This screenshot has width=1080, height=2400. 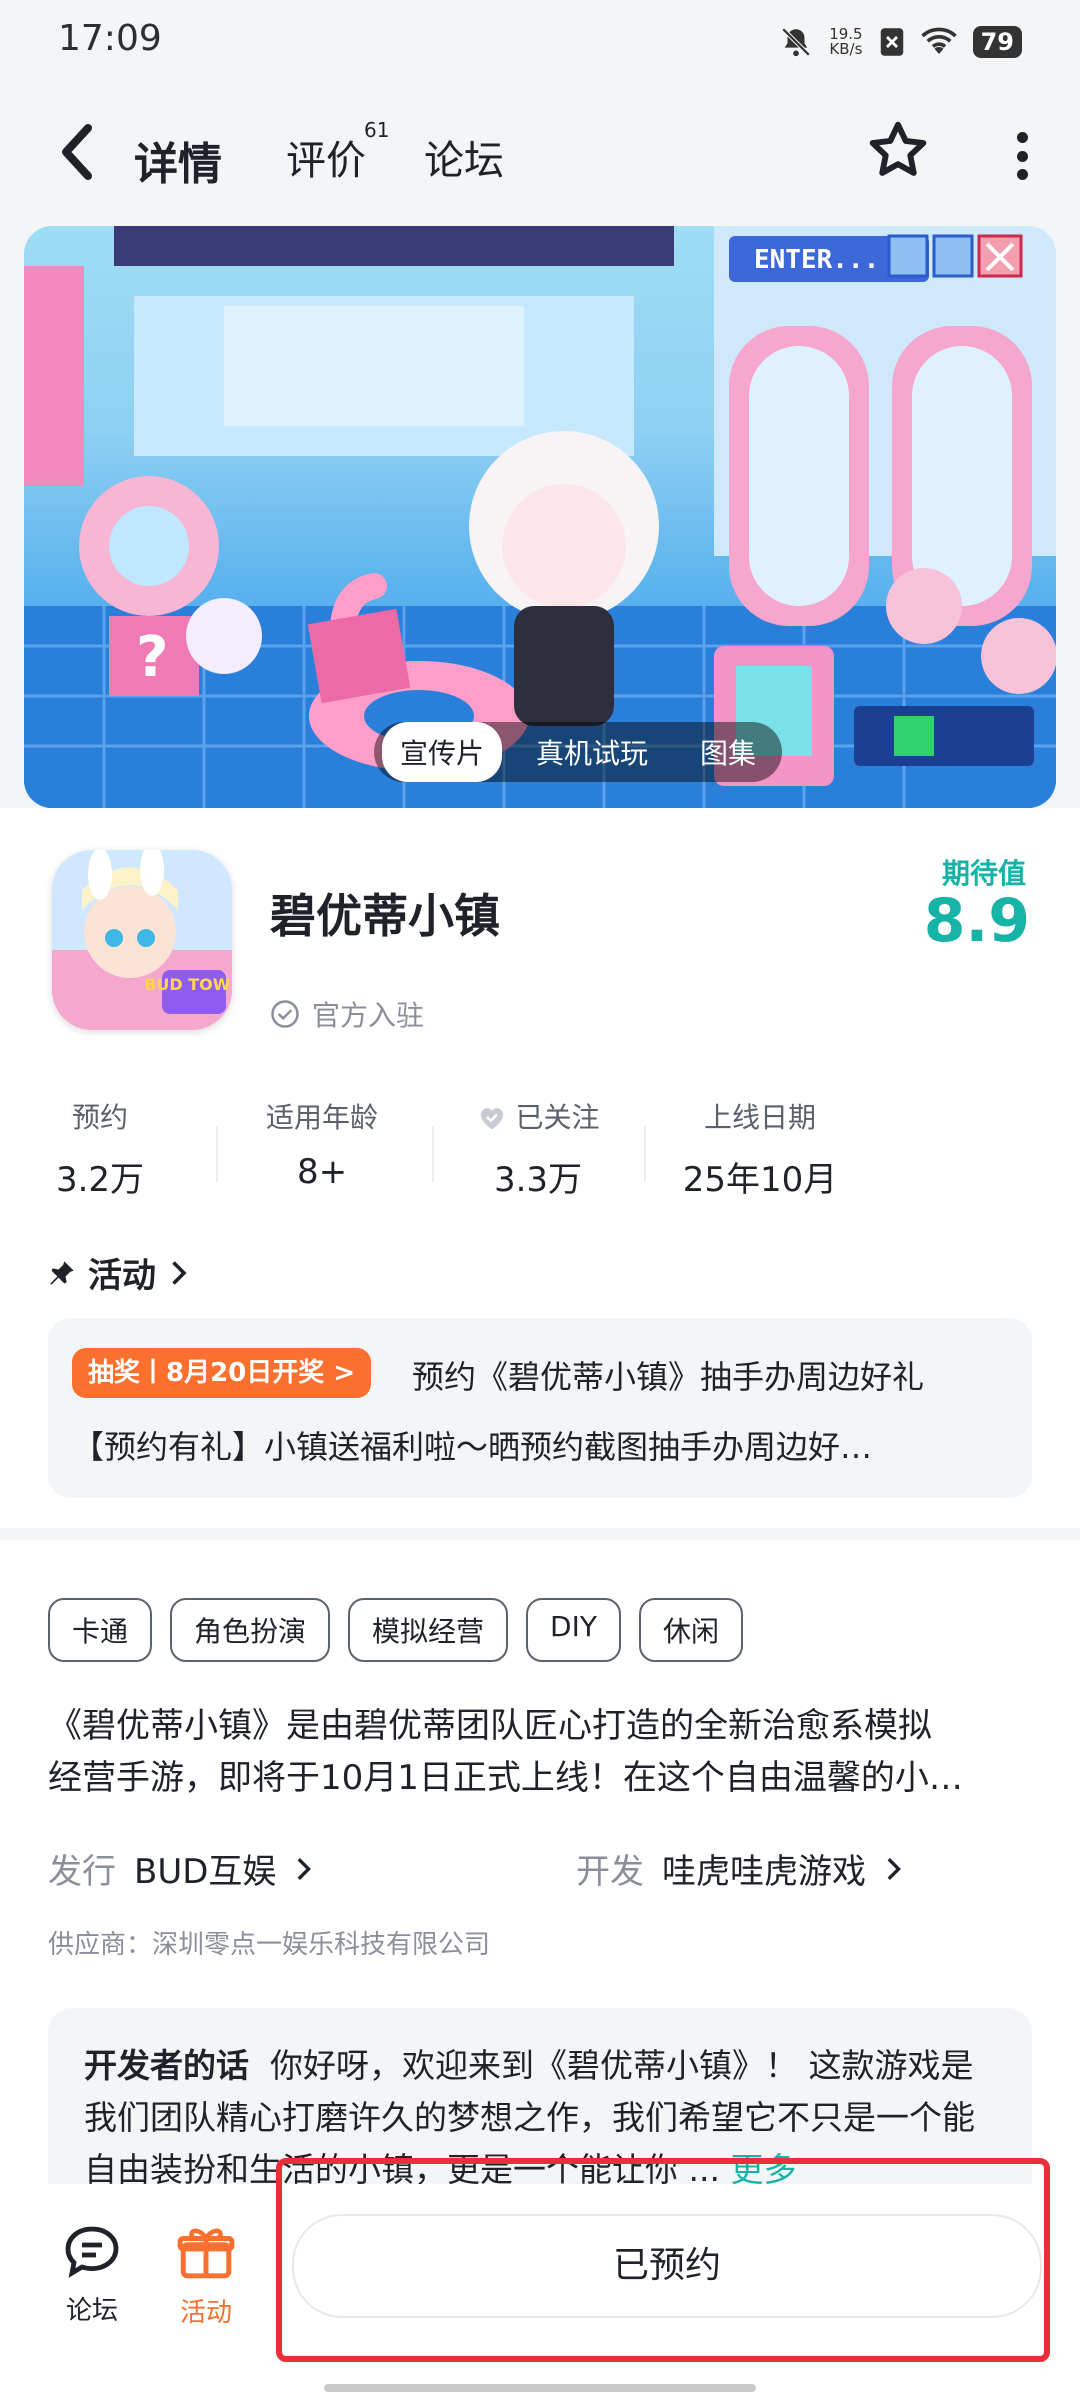 I want to click on highlight-annotation-box, so click(x=663, y=2260).